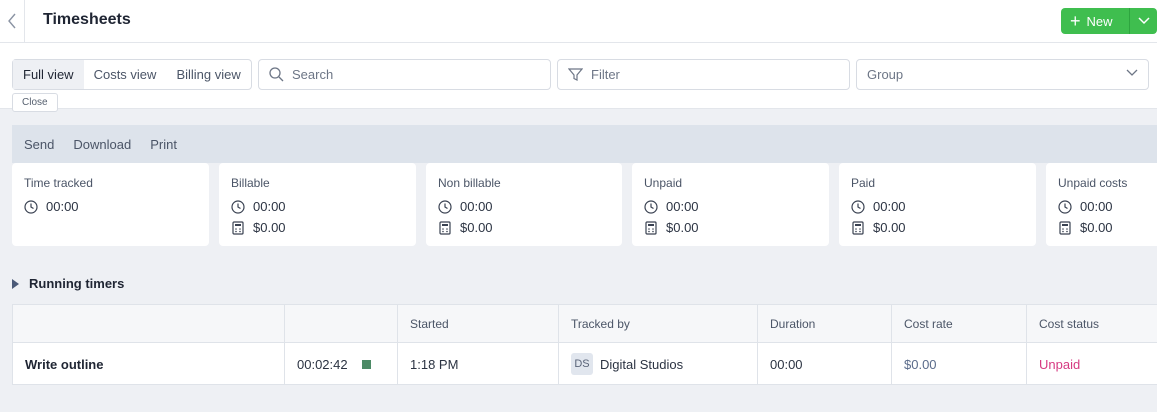  I want to click on summary-card-unpaid-costs: Unpaid costs 00:00 $0.00, so click(1101, 204).